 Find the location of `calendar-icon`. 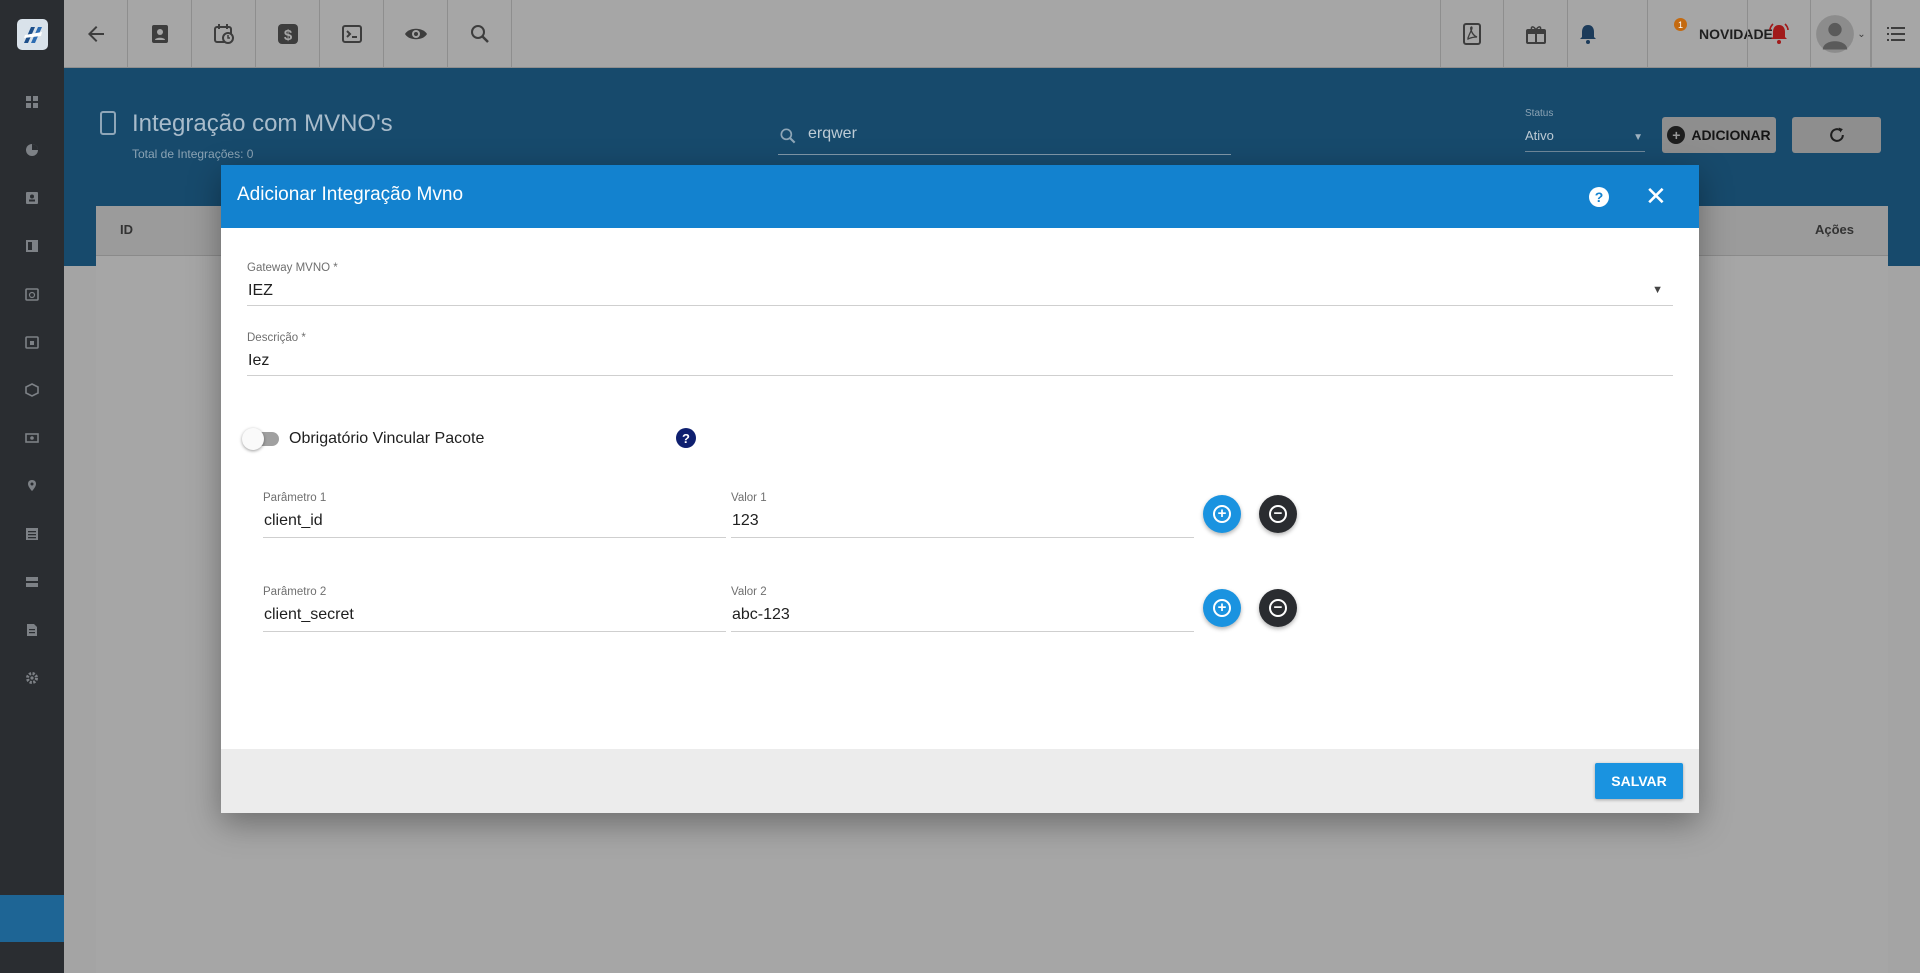

calendar-icon is located at coordinates (32, 342).